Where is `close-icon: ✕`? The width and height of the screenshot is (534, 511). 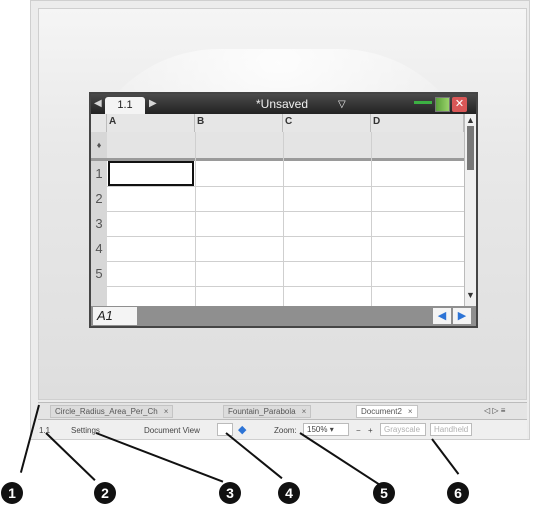 close-icon: ✕ is located at coordinates (459, 104).